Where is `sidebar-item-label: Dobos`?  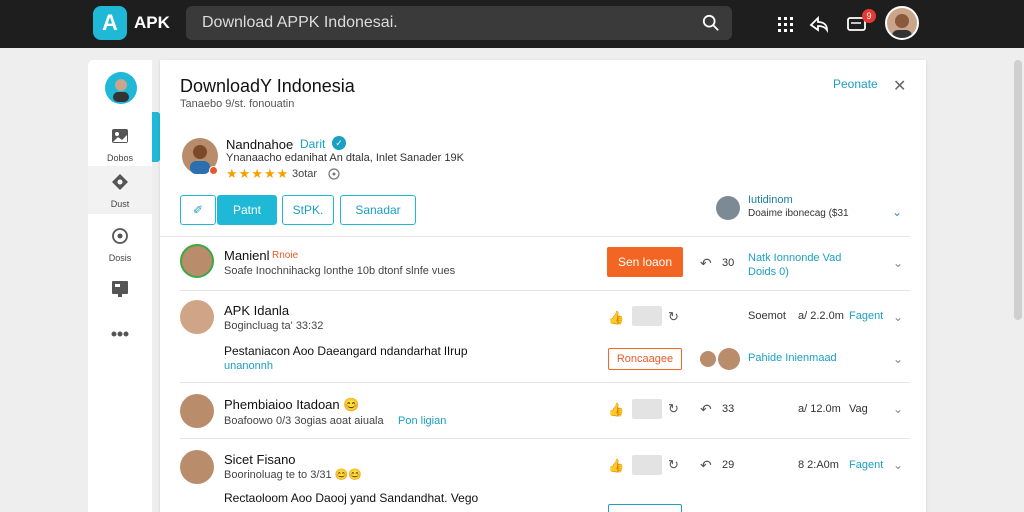
sidebar-item-label: Dobos is located at coordinates (119, 158).